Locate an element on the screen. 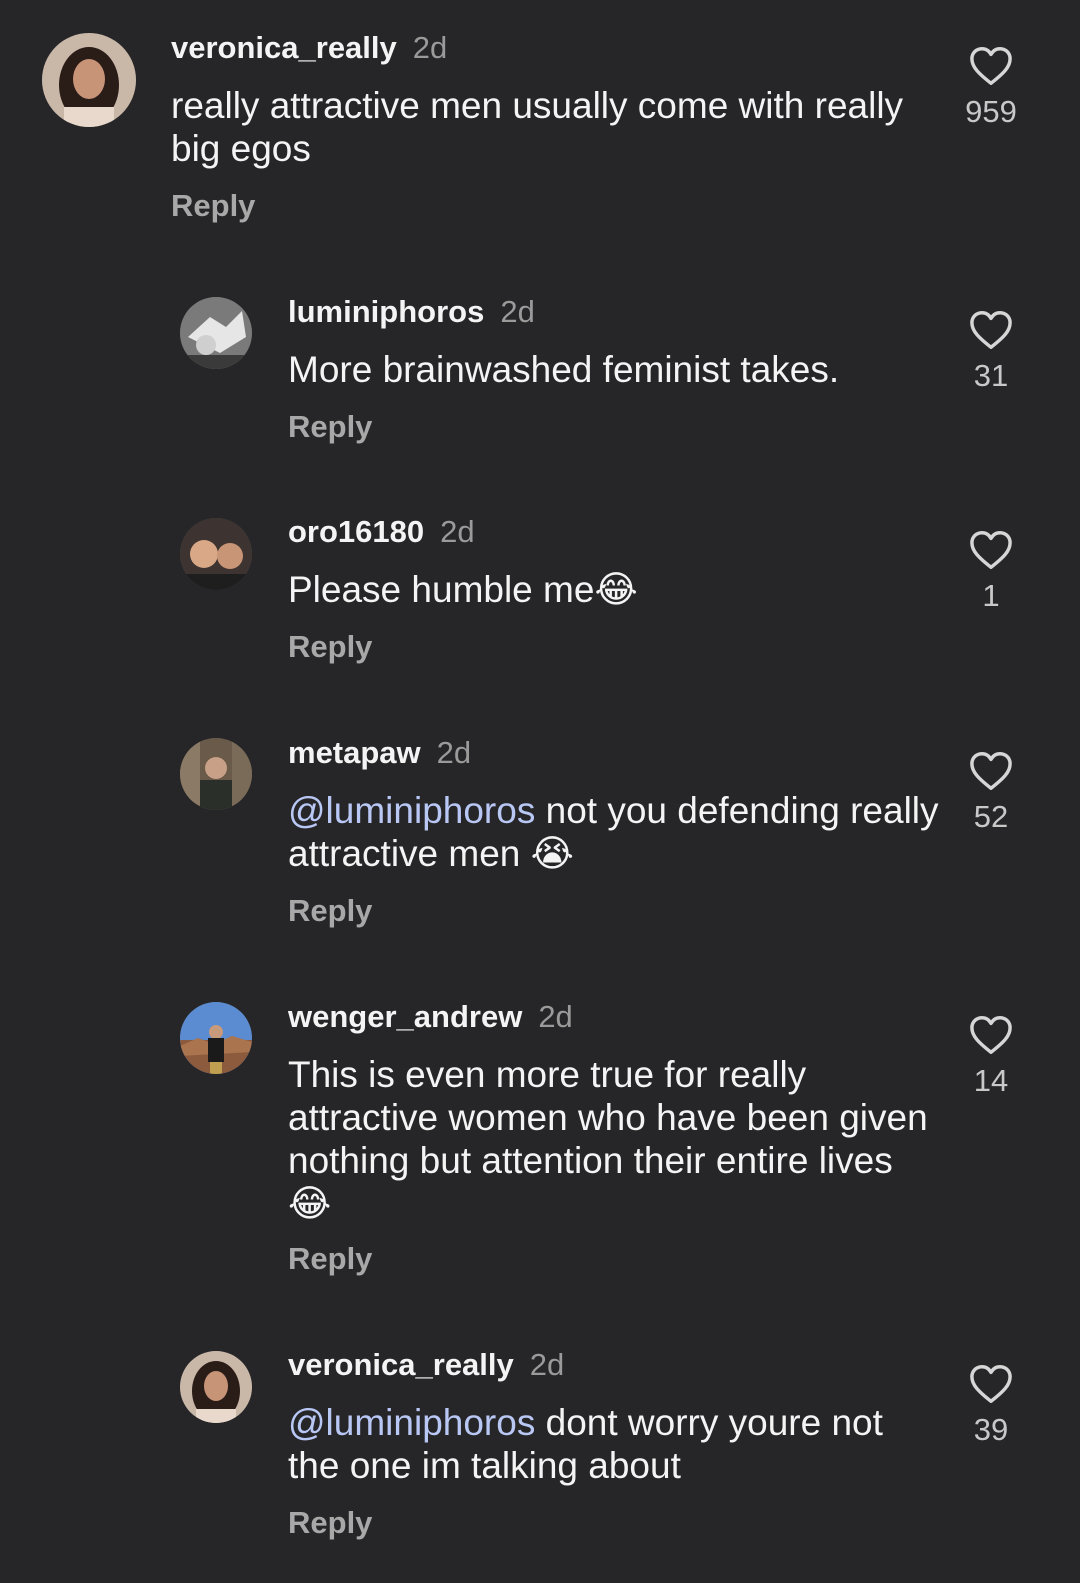 This screenshot has width=1080, height=1583. comment-meta: luminiphoros 2d is located at coordinates (411, 311).